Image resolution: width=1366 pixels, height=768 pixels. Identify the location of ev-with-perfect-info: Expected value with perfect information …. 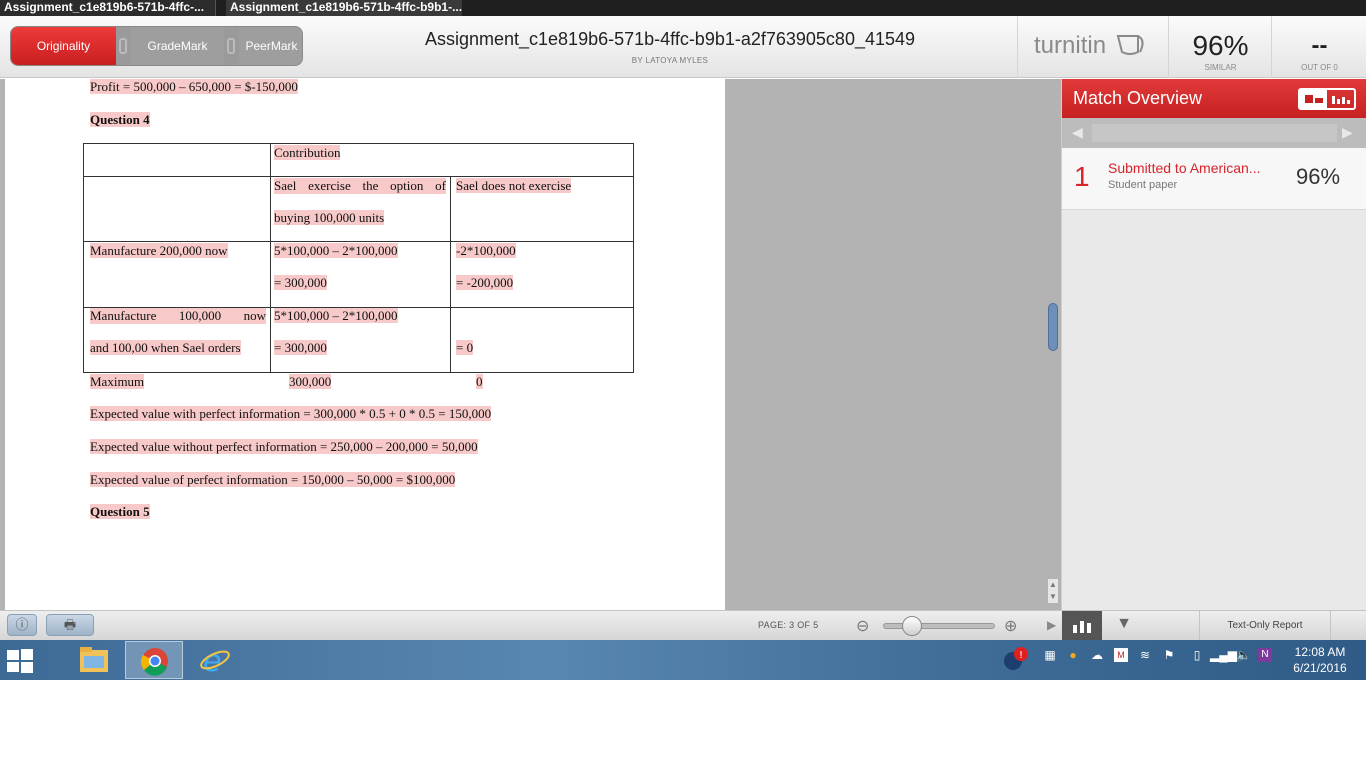
(291, 413).